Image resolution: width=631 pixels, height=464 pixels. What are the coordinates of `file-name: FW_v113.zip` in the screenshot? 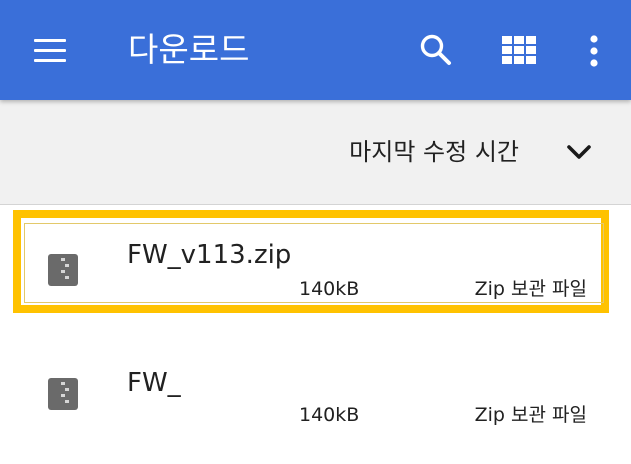 It's located at (209, 255).